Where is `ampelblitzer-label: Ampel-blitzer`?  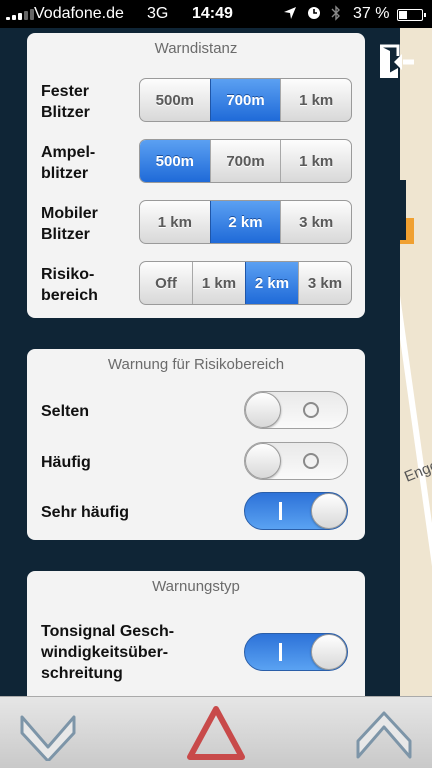 ampelblitzer-label: Ampel-blitzer is located at coordinates (68, 163).